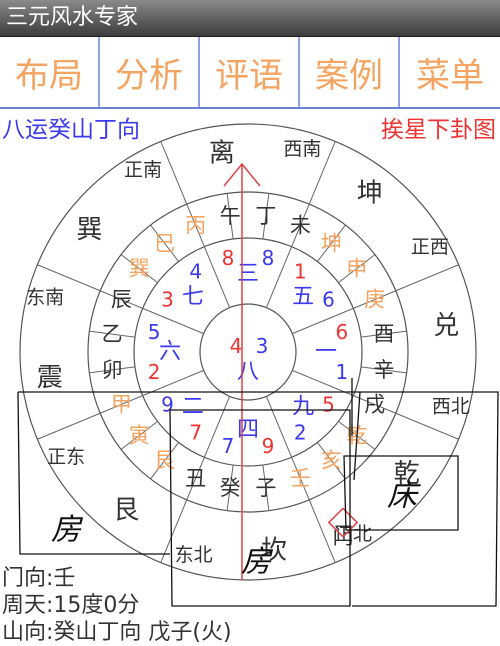 The image size is (500, 646). Describe the element at coordinates (112, 370) in the screenshot. I see `mountain-label: 卯` at that location.